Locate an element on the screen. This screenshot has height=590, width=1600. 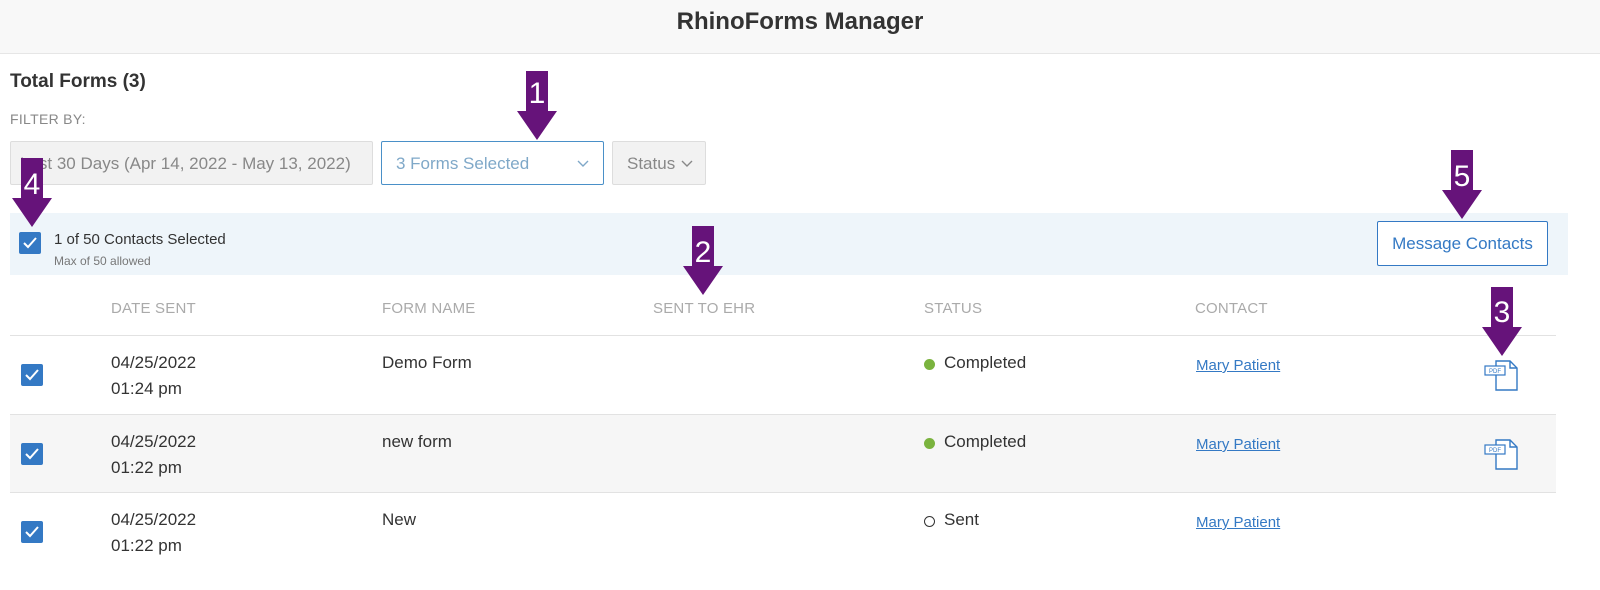
status-text: Sent is located at coordinates (961, 519).